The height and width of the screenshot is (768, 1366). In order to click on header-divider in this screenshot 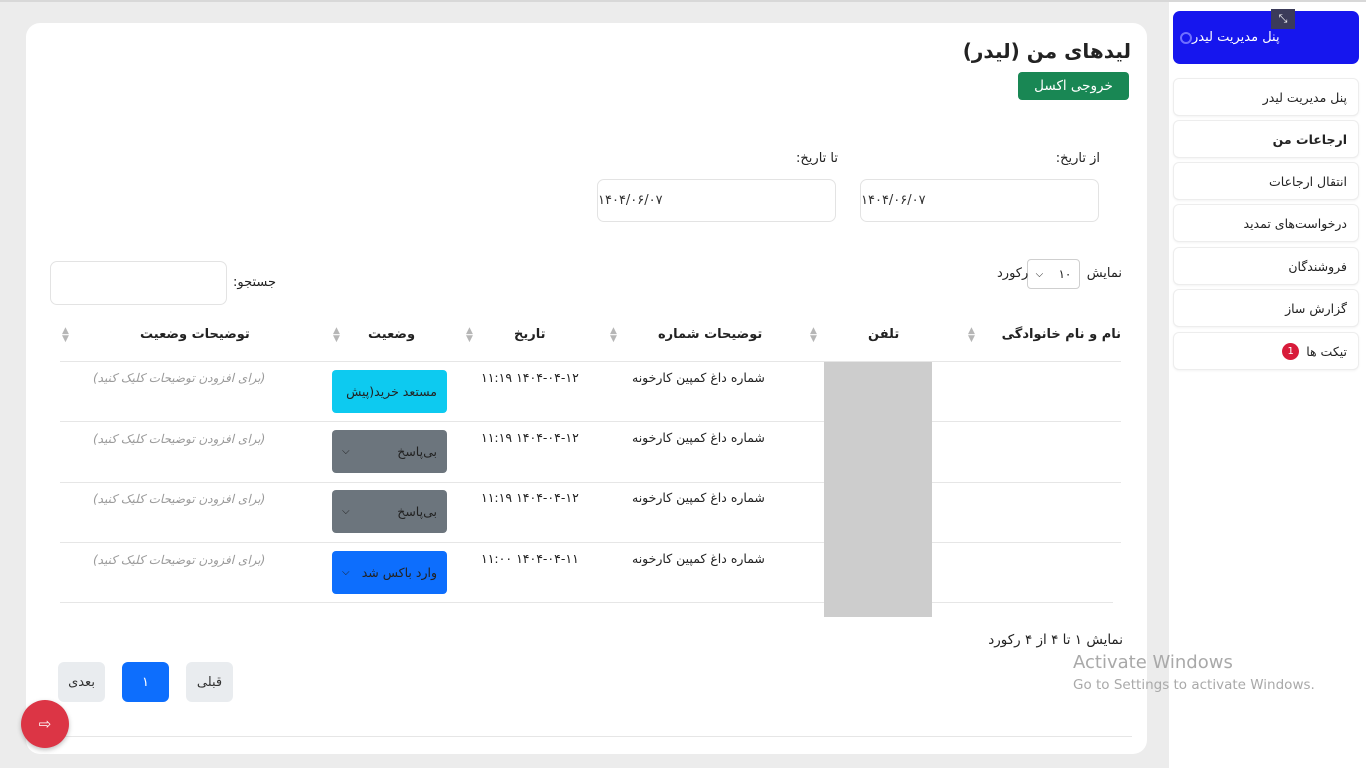, I will do `click(590, 361)`.